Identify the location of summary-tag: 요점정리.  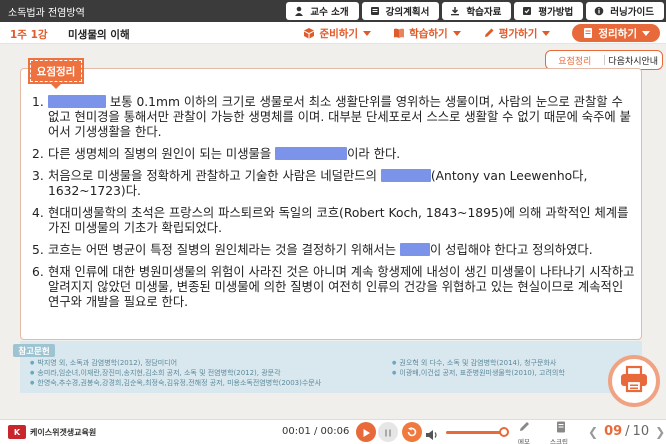
(56, 71).